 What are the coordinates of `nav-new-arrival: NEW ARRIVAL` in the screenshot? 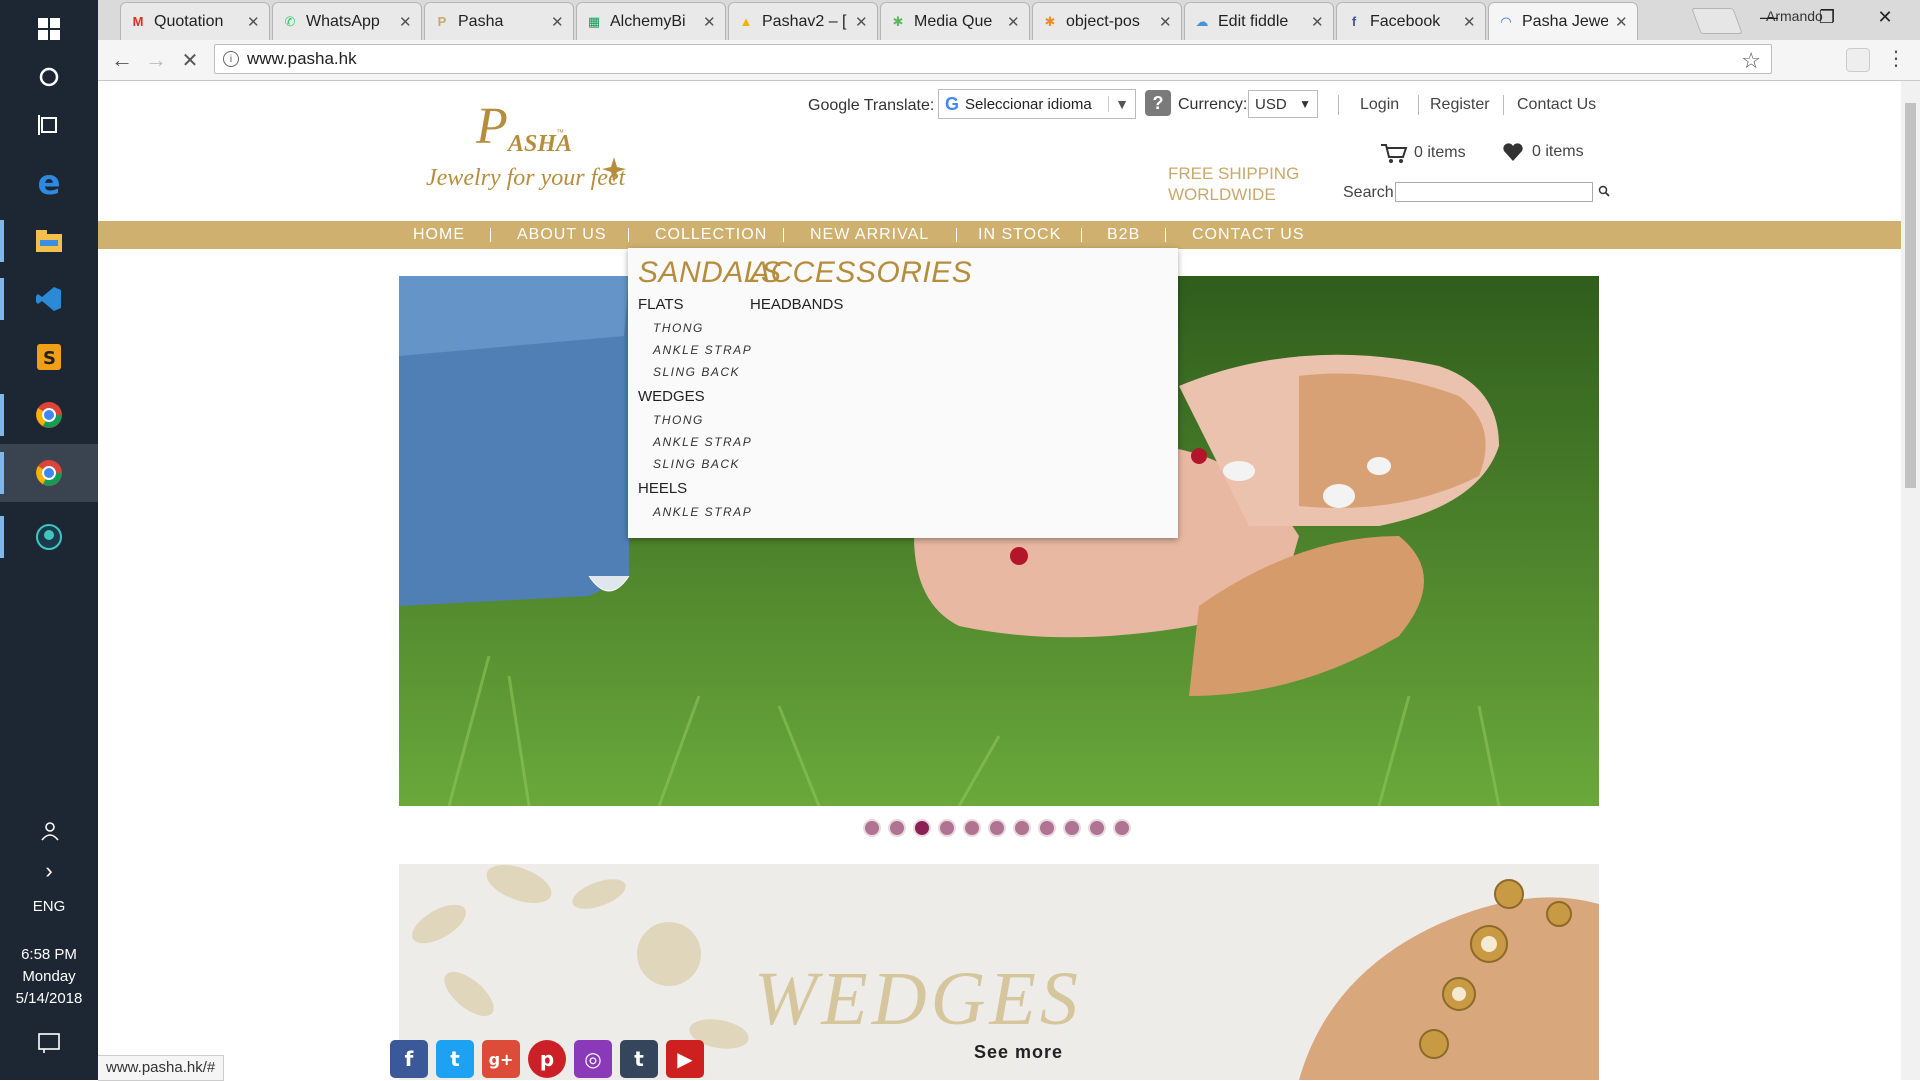 It's located at (869, 235).